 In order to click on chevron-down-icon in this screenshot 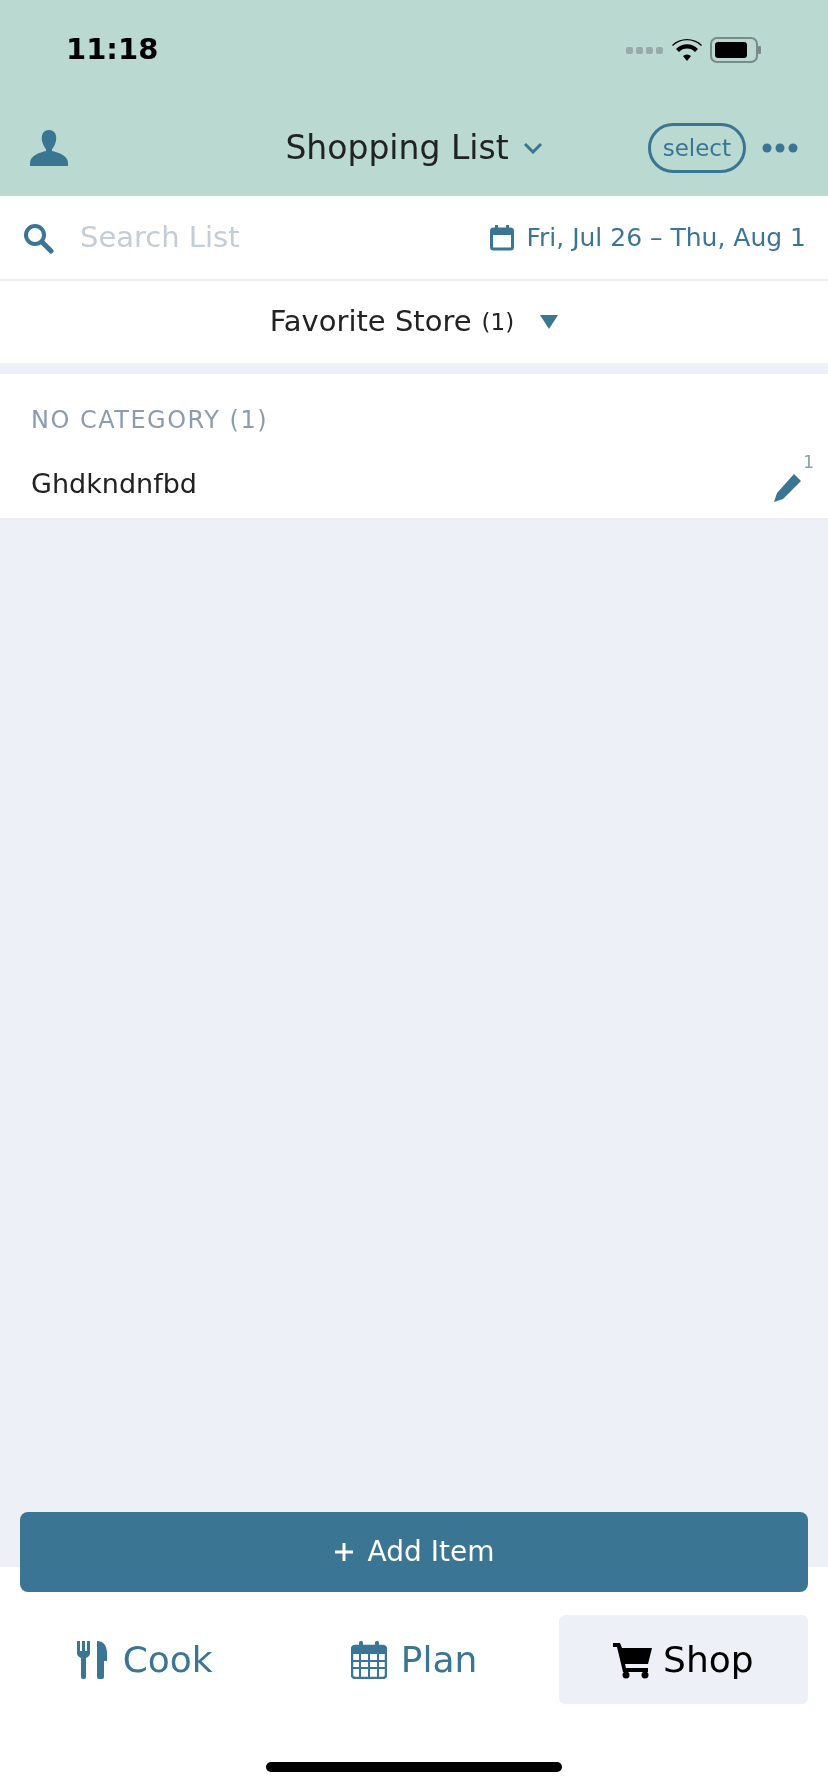, I will do `click(532, 148)`.